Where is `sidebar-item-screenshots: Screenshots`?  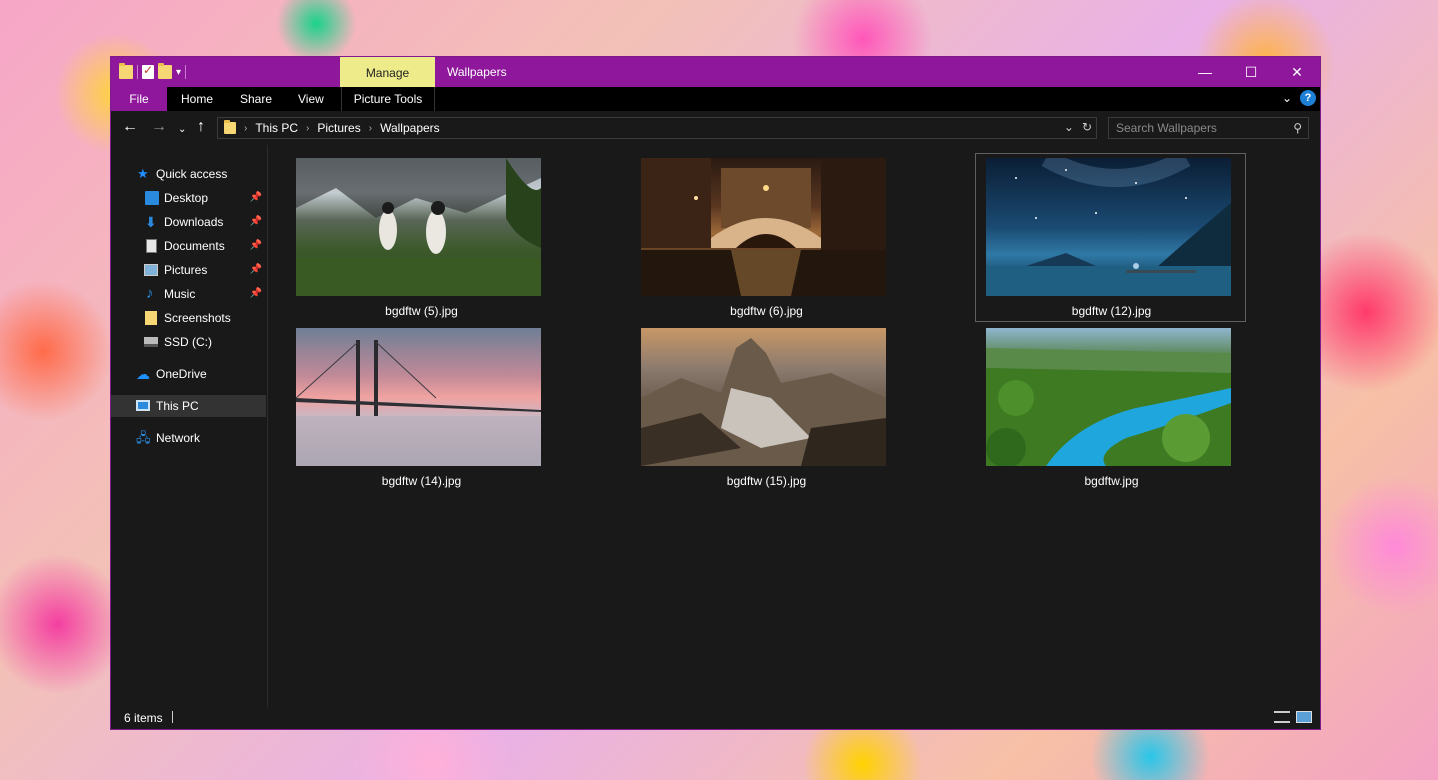 sidebar-item-screenshots: Screenshots is located at coordinates (188, 318).